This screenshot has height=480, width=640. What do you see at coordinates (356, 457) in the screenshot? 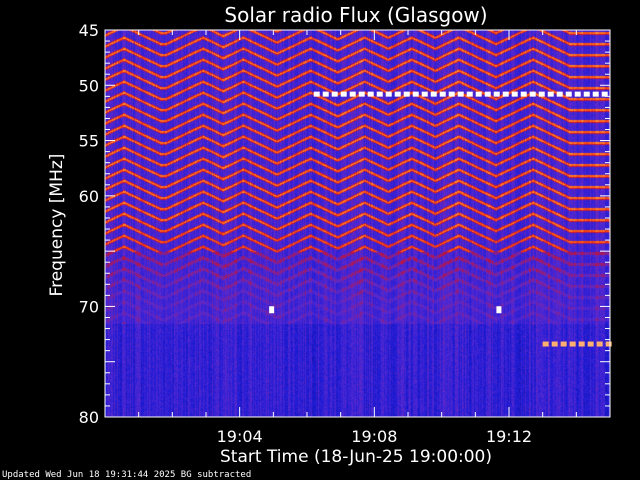
I see `x-axis-label: Start Time (18-Jun-25 19:00:00)` at bounding box center [356, 457].